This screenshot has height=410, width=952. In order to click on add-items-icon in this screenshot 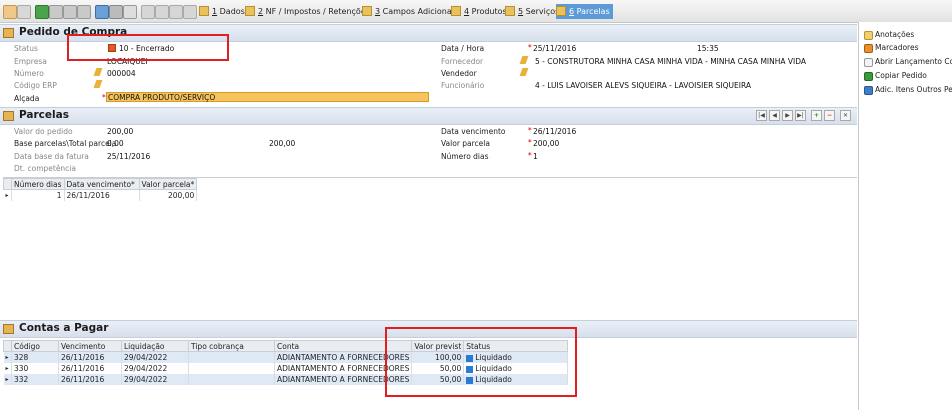, I will do `click(868, 90)`.